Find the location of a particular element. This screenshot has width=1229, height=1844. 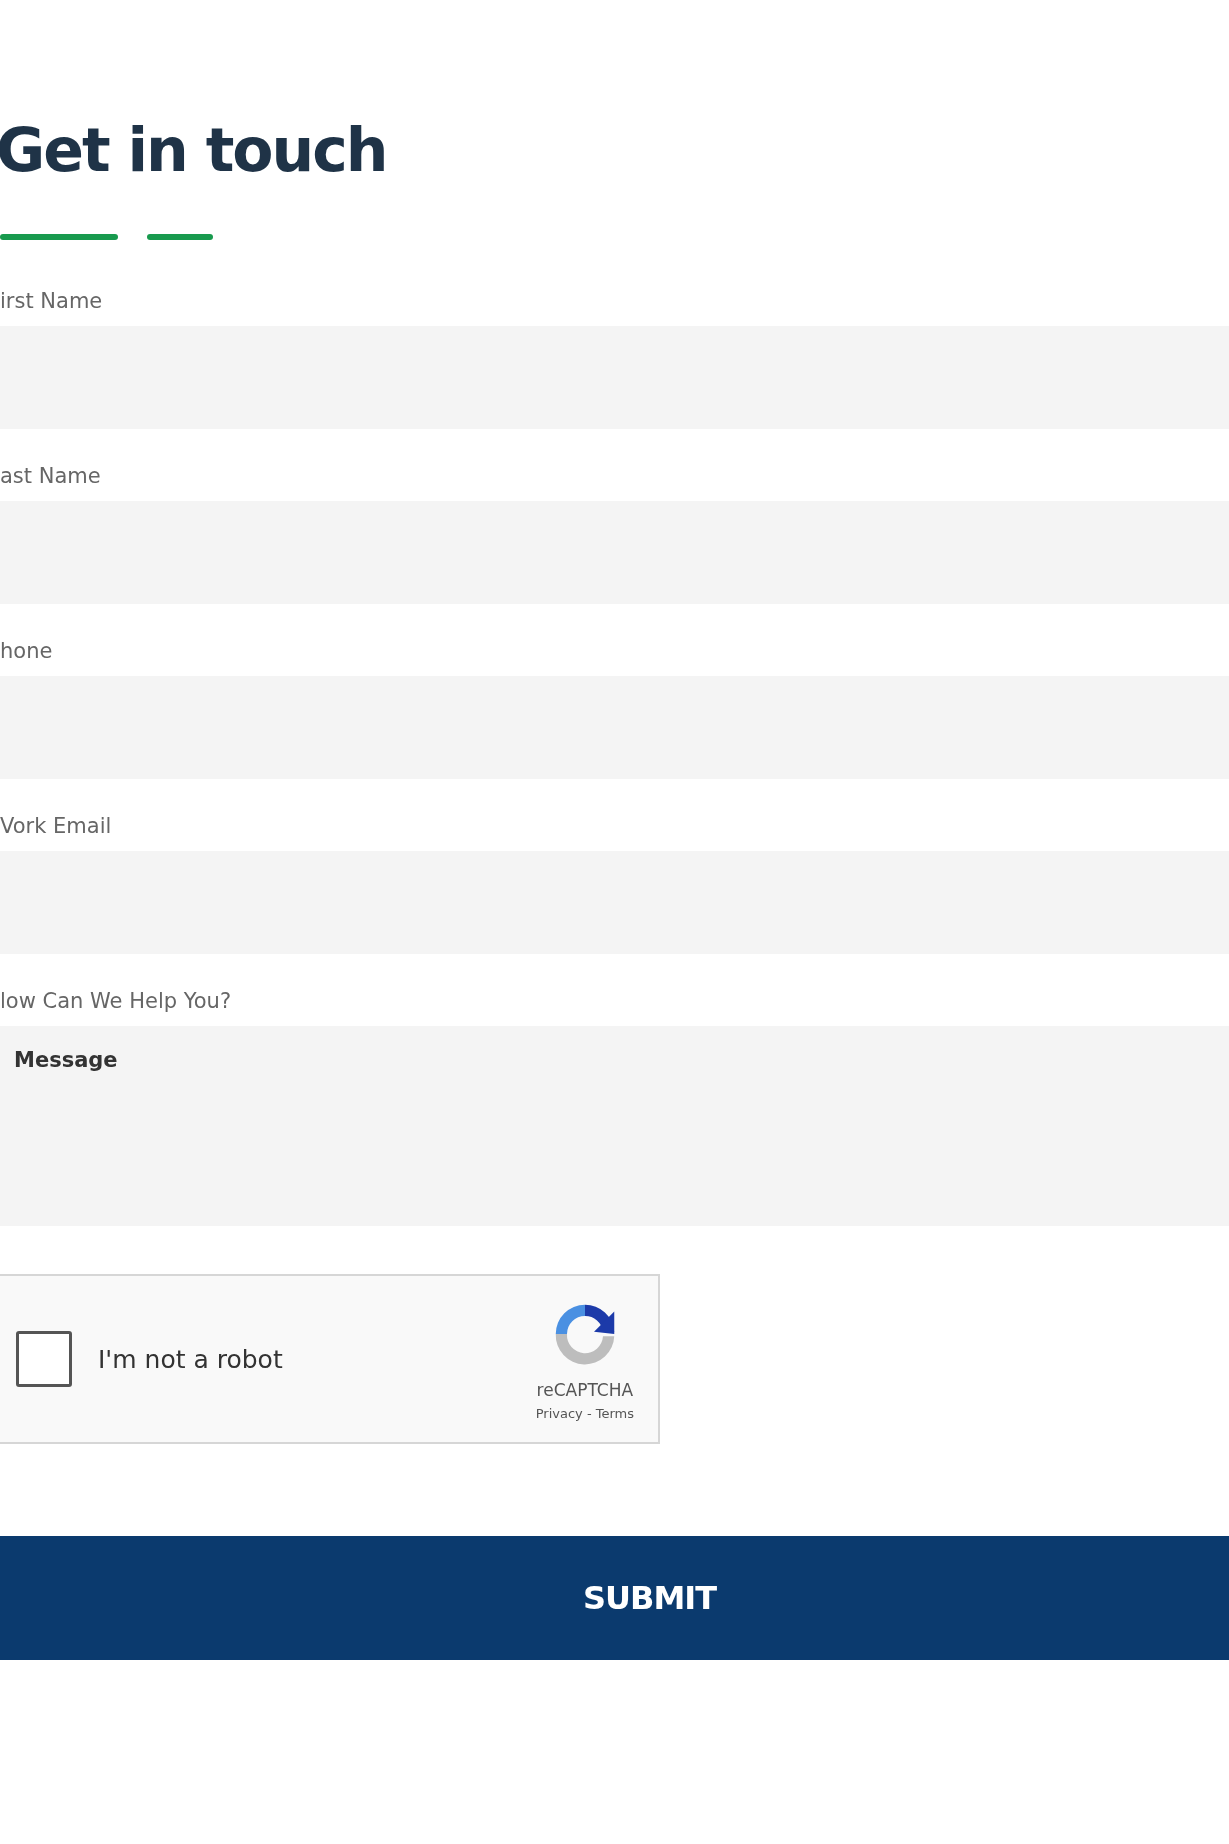

accent-line is located at coordinates (180, 237).